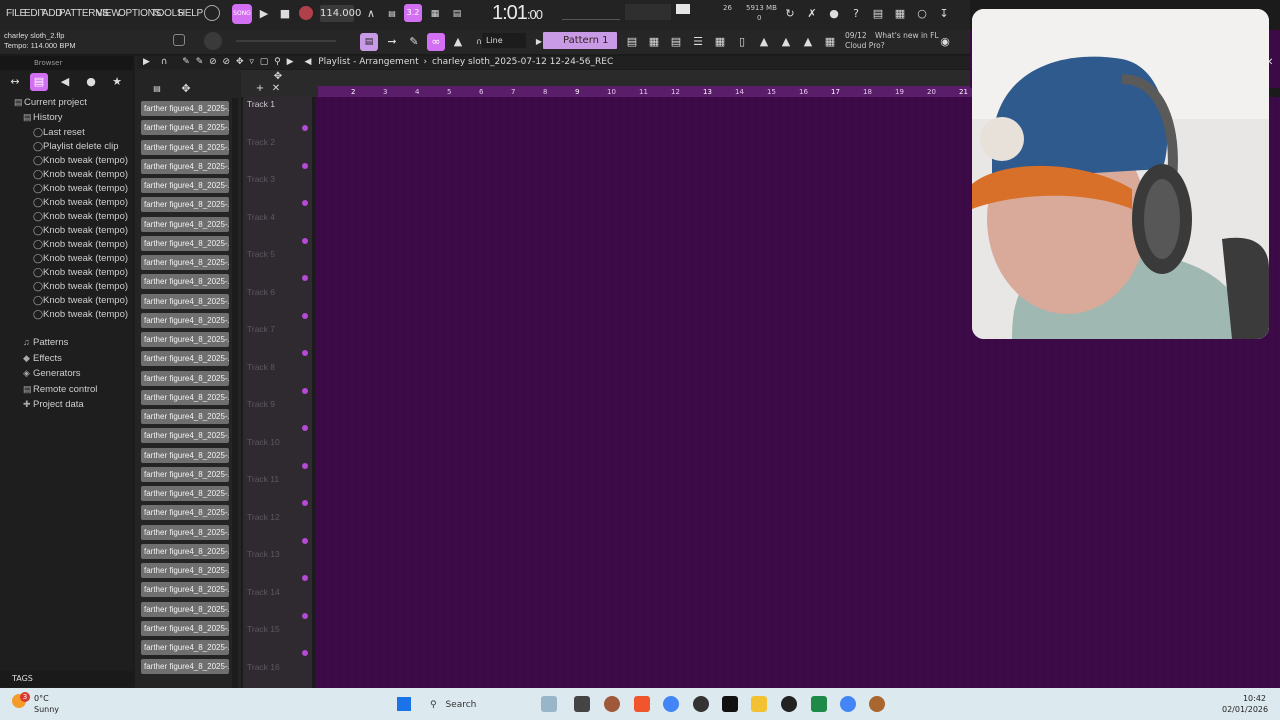  I want to click on playback-tool-icon: ▶, so click(290, 62).